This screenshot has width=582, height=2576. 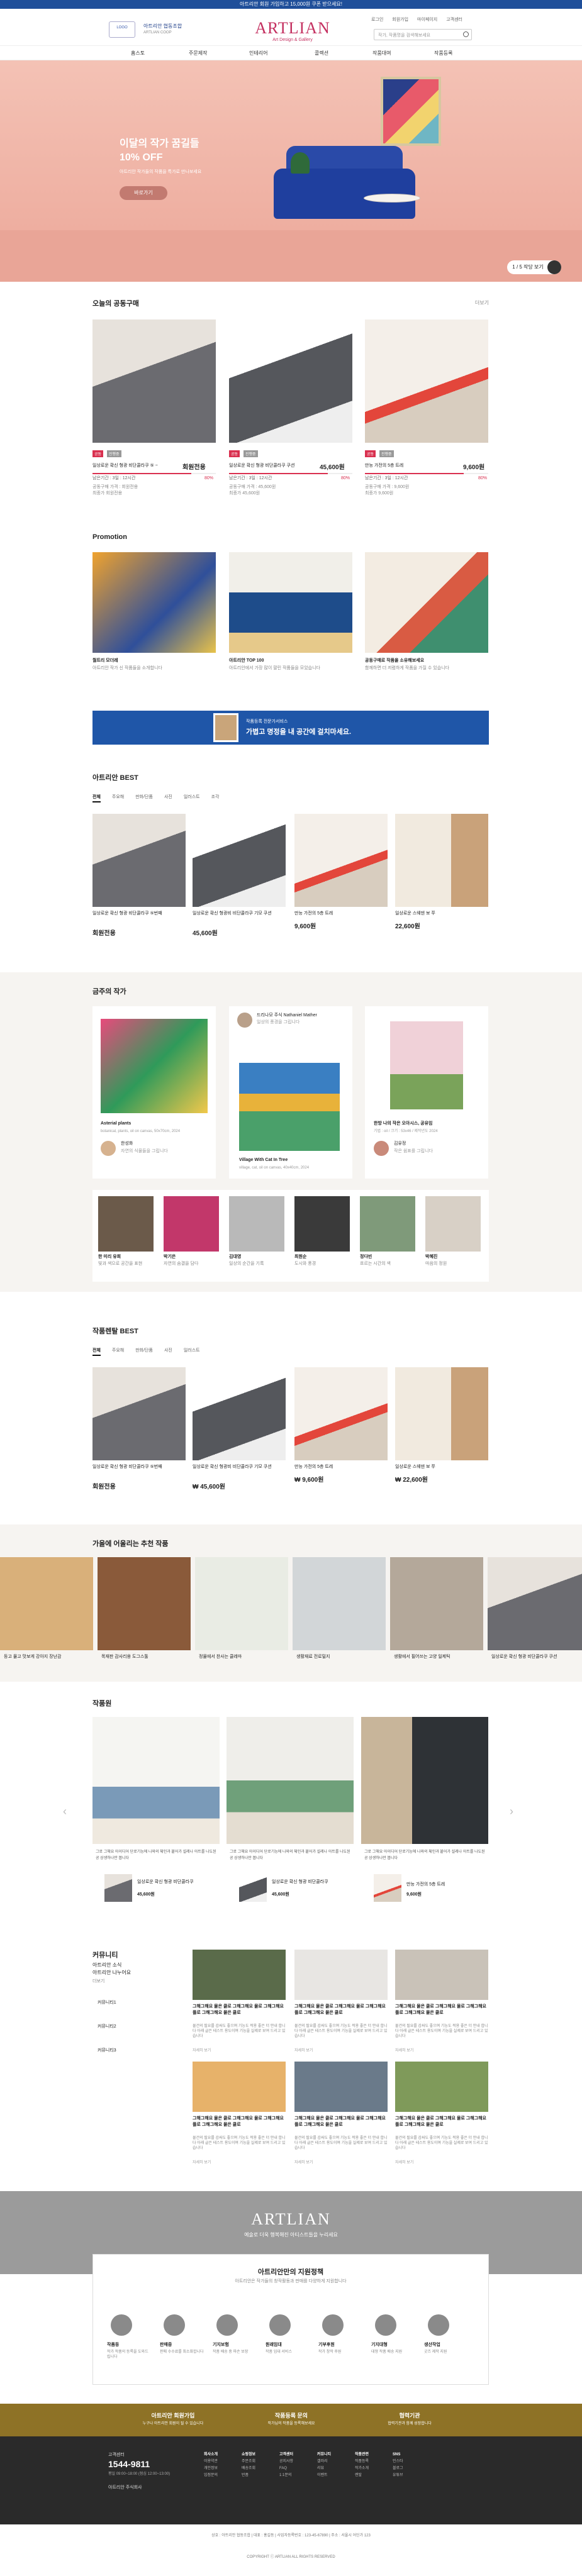 What do you see at coordinates (427, 19) in the screenshot?
I see `mypage-link: 마이페이지` at bounding box center [427, 19].